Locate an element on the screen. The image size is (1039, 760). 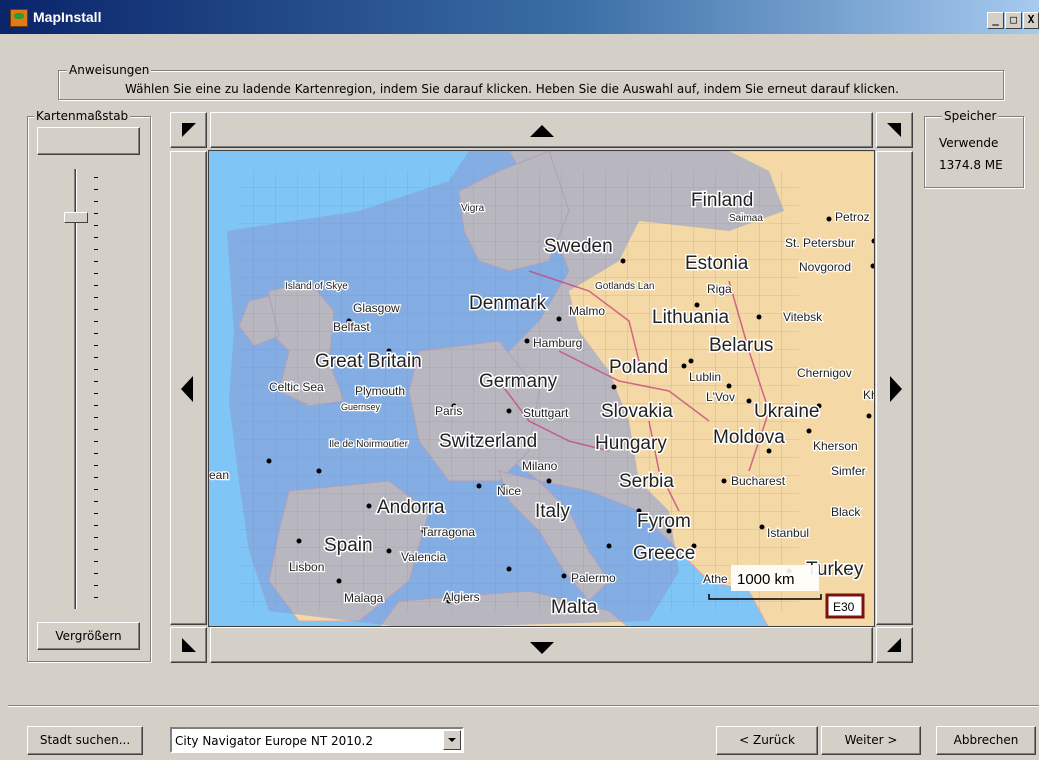
app-icon is located at coordinates (19, 18).